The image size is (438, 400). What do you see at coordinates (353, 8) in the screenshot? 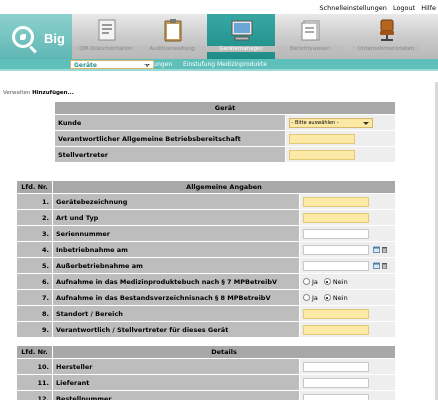
I see `quick-settings-link: Schnelleinstellungen` at bounding box center [353, 8].